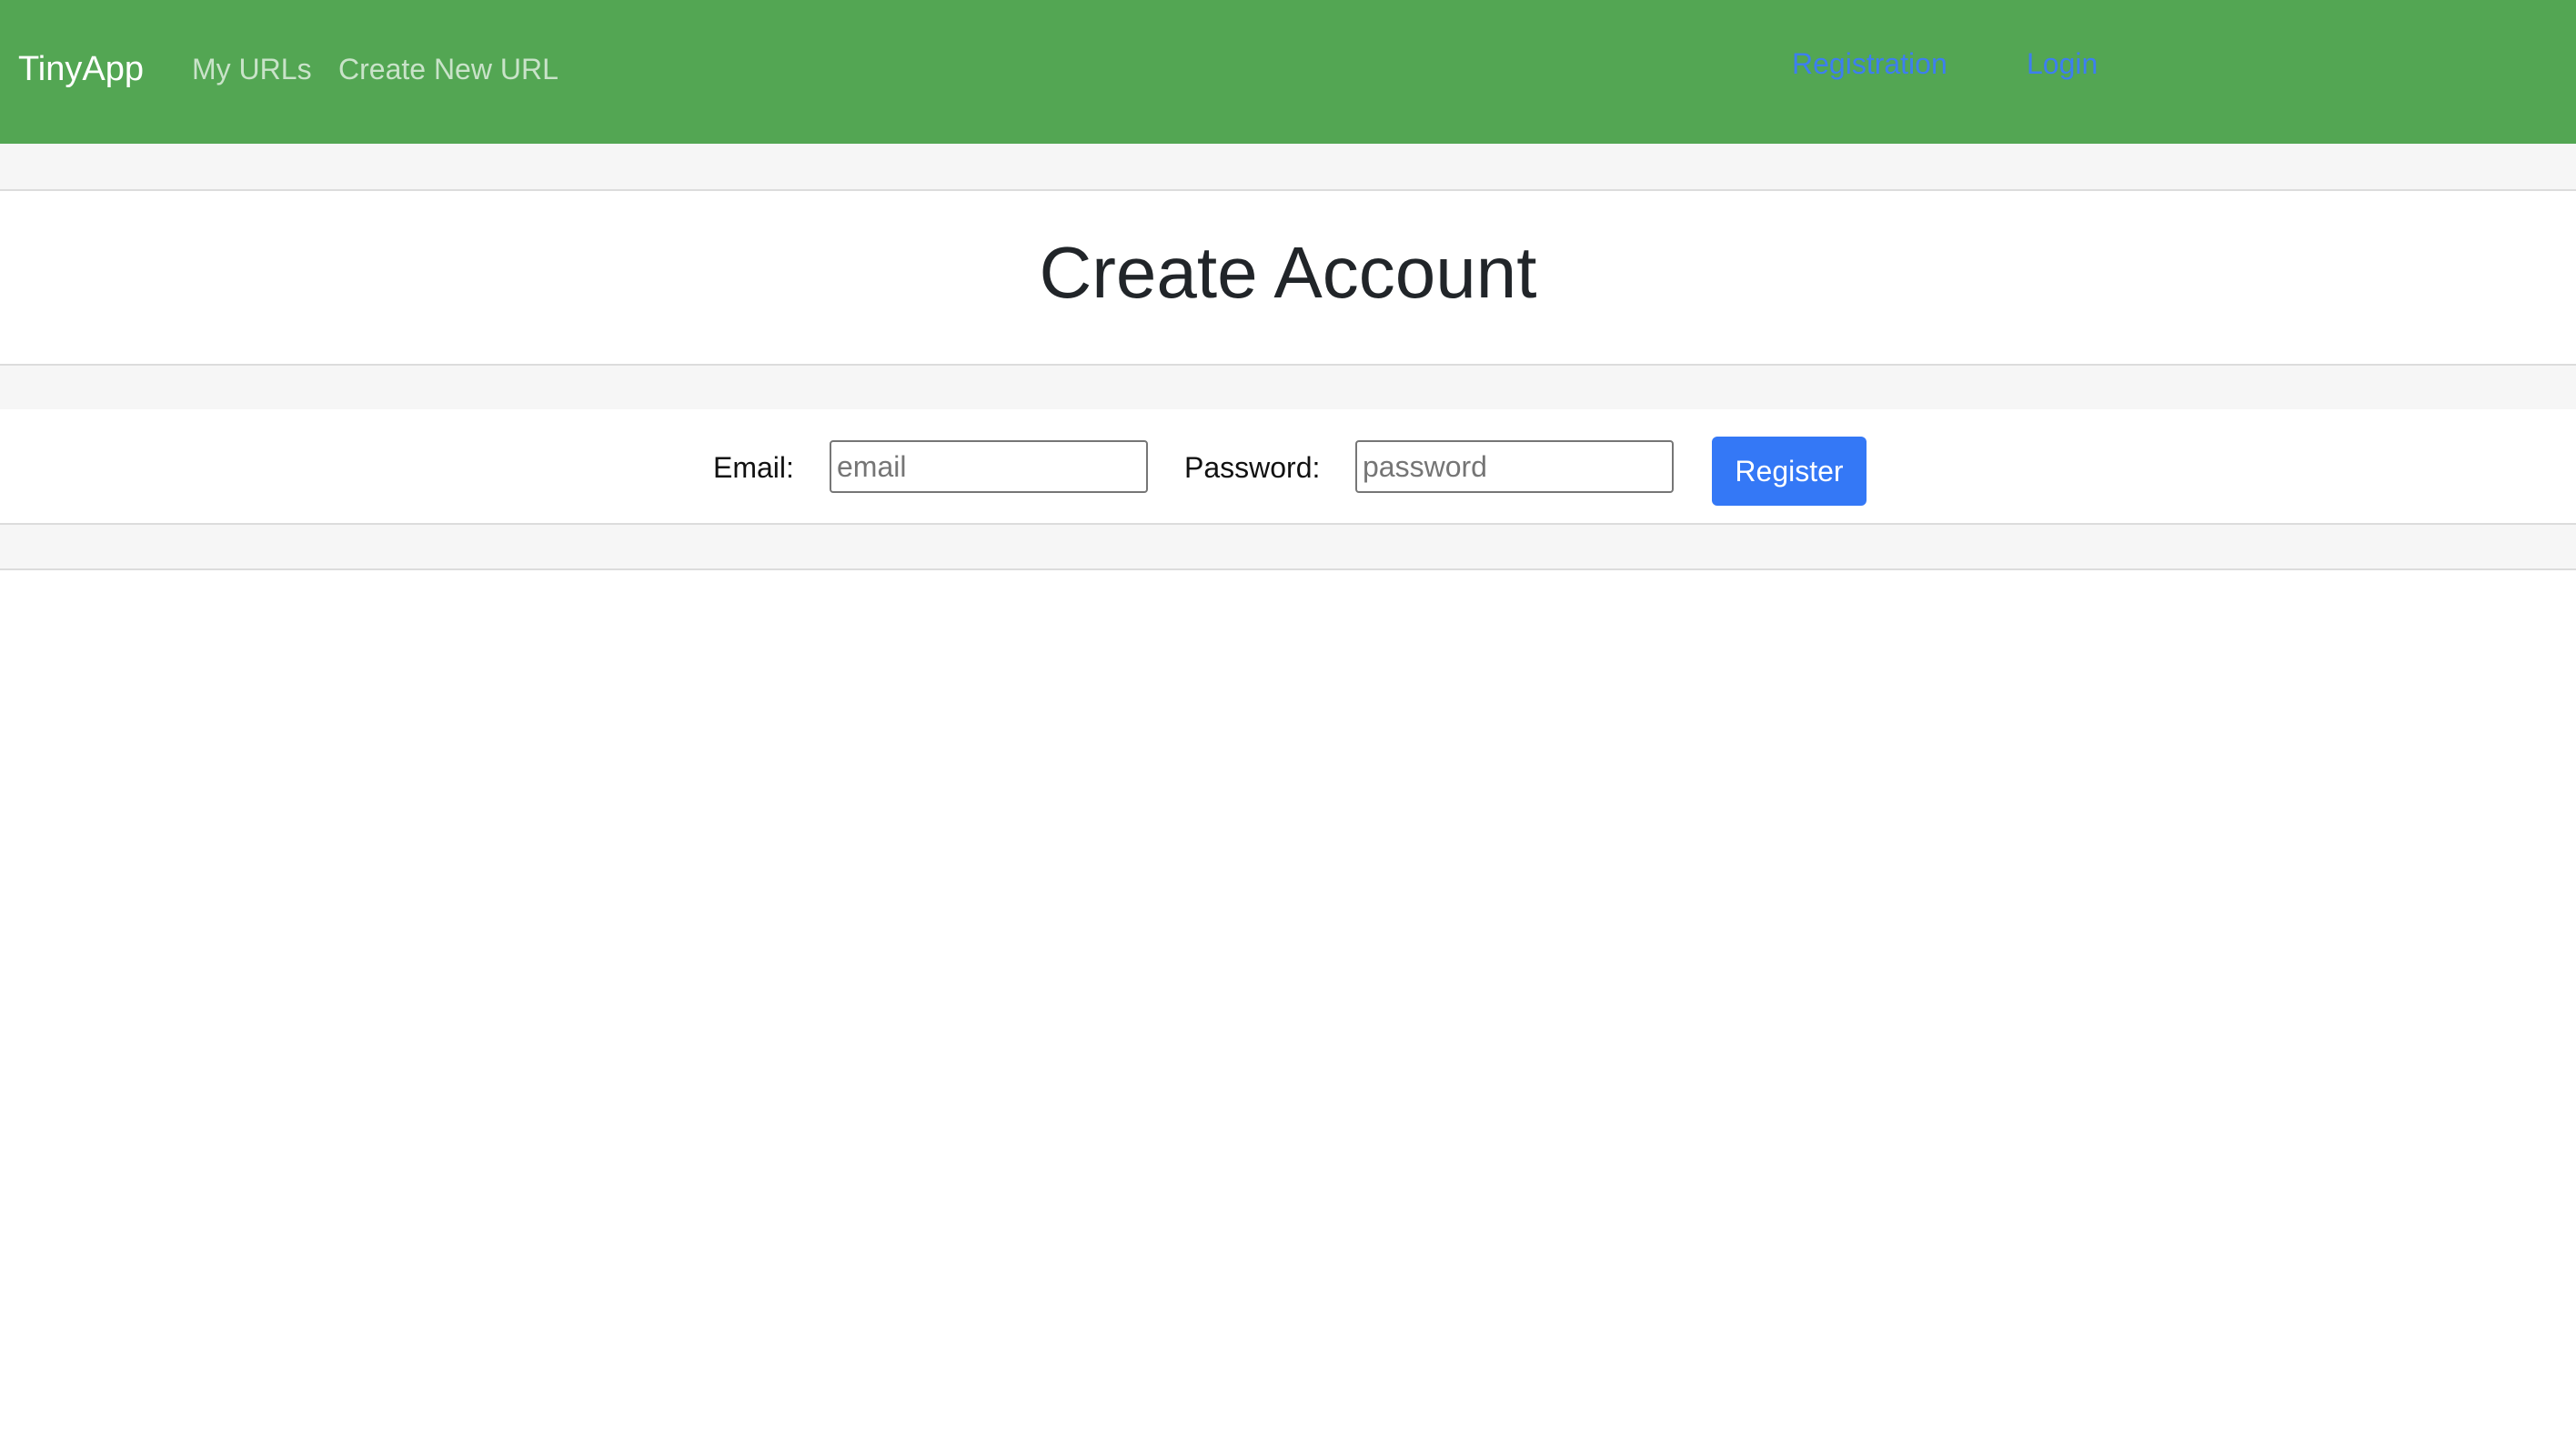  What do you see at coordinates (1288, 167) in the screenshot?
I see `top-spacer-band` at bounding box center [1288, 167].